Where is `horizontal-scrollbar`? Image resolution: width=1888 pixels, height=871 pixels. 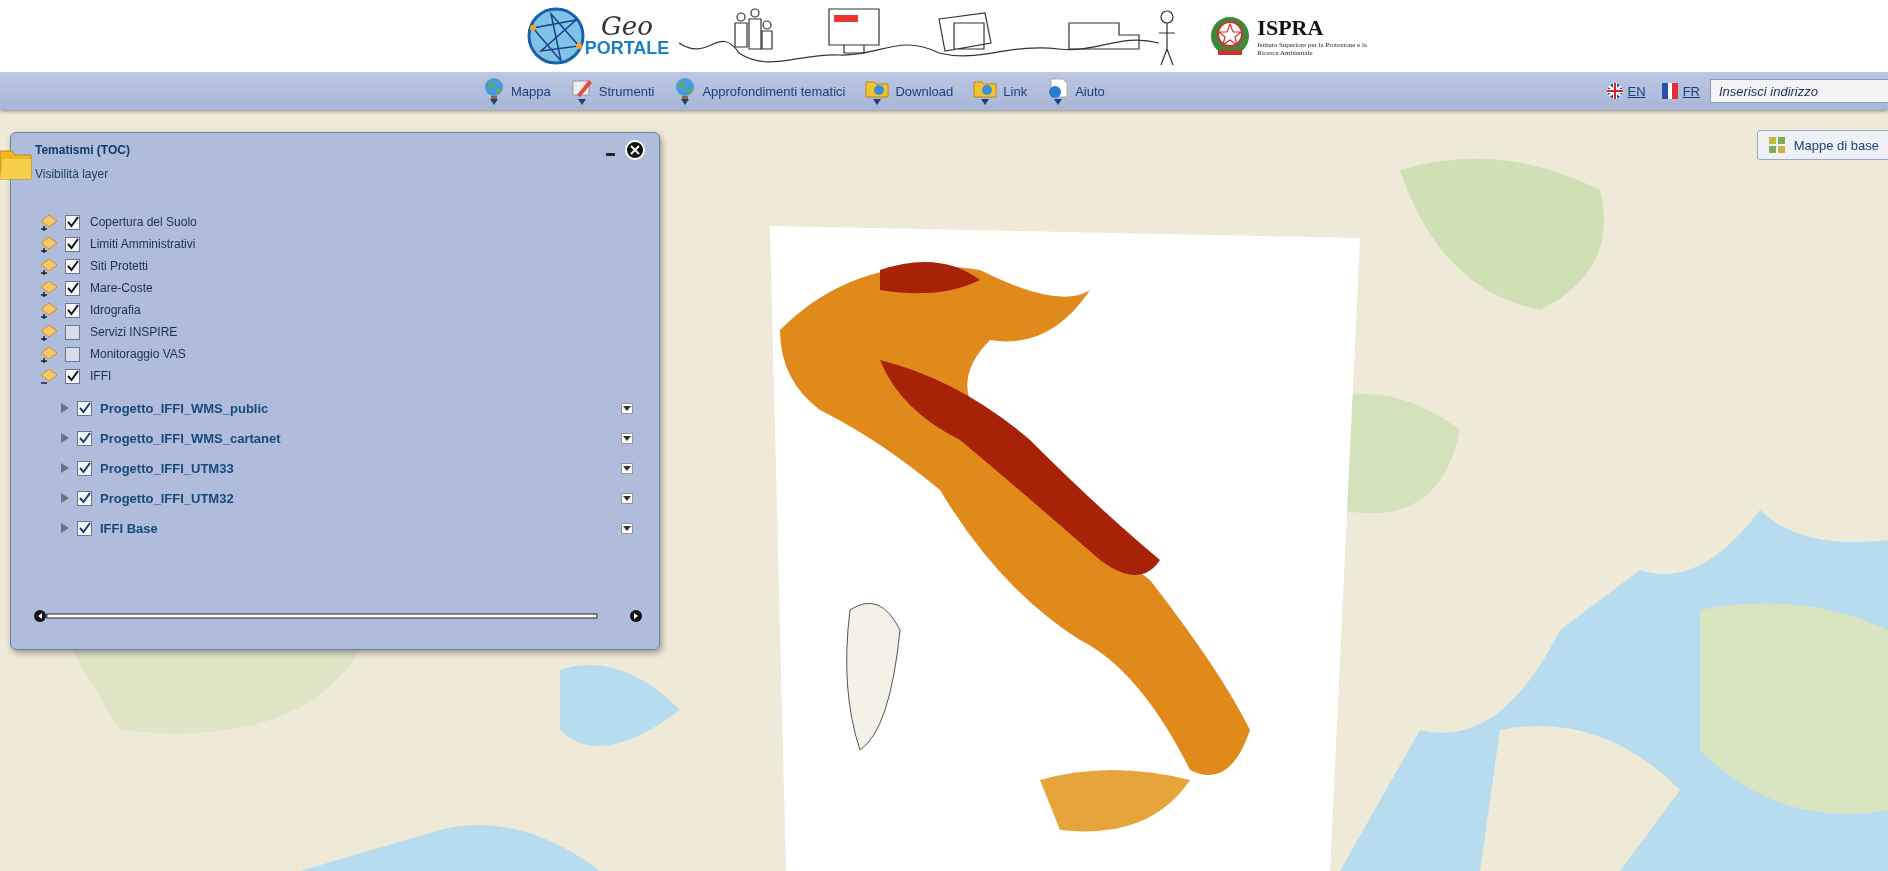
horizontal-scrollbar is located at coordinates (338, 616).